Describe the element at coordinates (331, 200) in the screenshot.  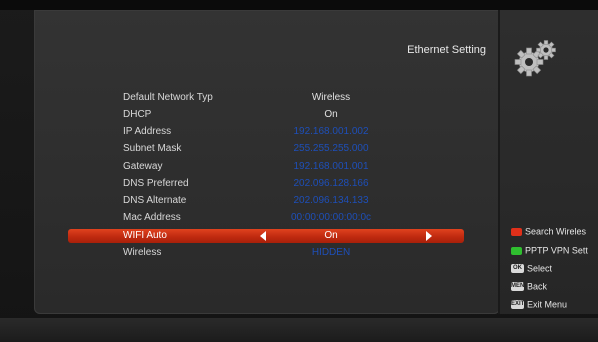
I see `setting-value: 202.096.134.133` at that location.